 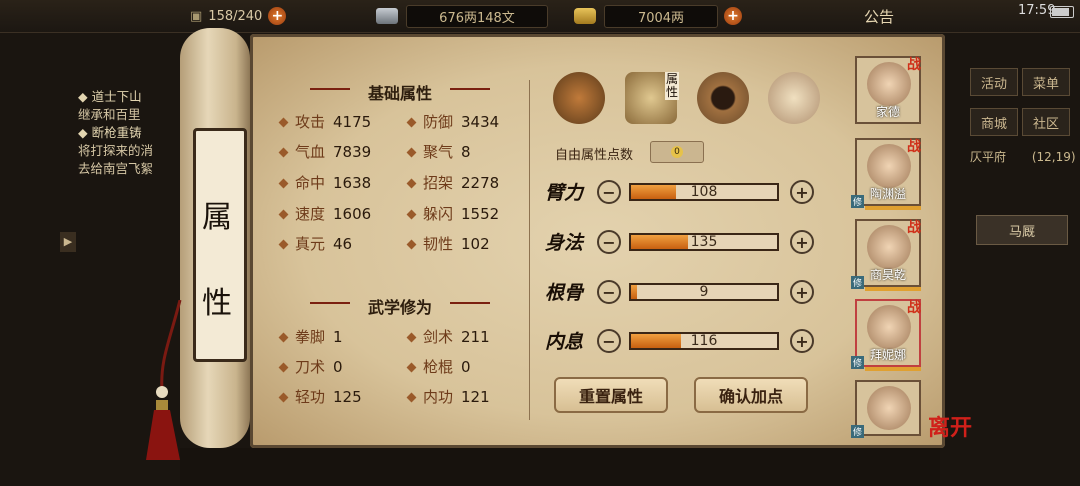 I want to click on attr-row-constitution: 根骨 − 9 +, so click(x=680, y=294).